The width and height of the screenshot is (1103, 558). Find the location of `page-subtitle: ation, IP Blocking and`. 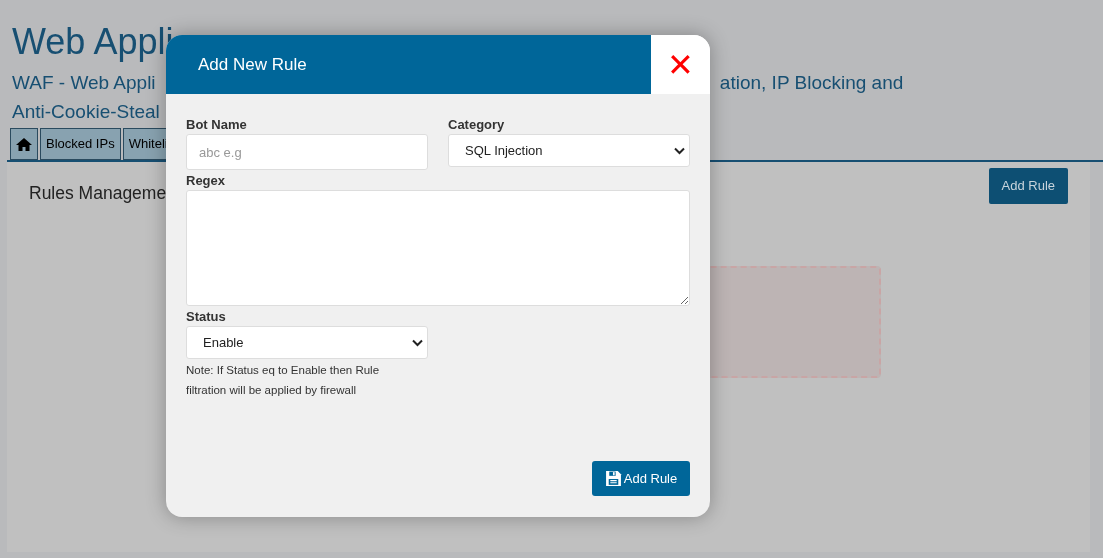

page-subtitle: ation, IP Blocking and is located at coordinates (811, 83).